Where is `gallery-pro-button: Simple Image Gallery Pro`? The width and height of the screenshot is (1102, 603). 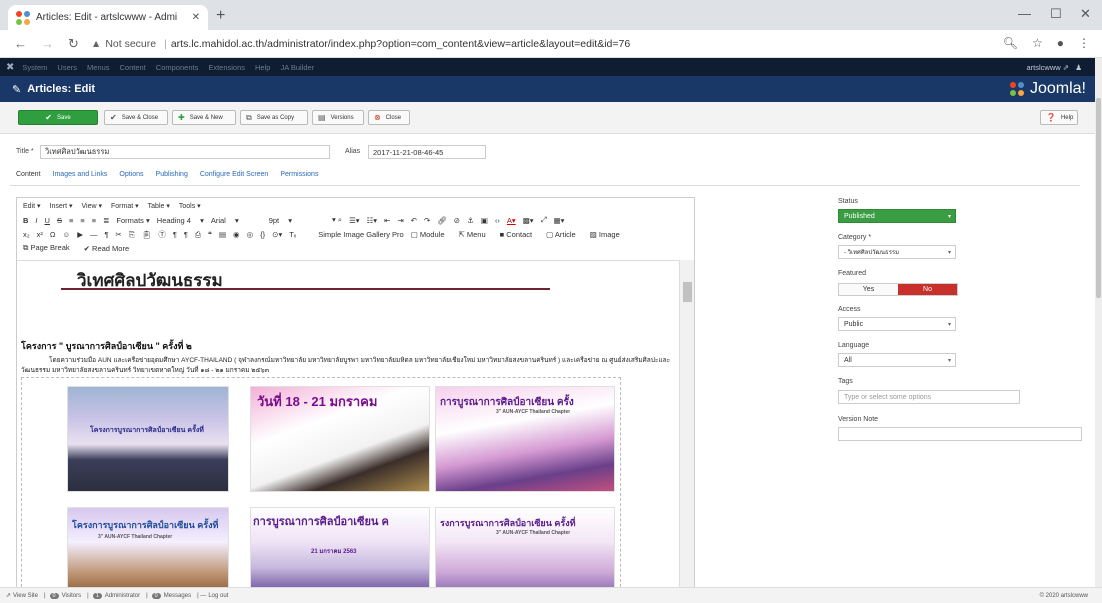
gallery-pro-button: Simple Image Gallery Pro is located at coordinates (360, 234).